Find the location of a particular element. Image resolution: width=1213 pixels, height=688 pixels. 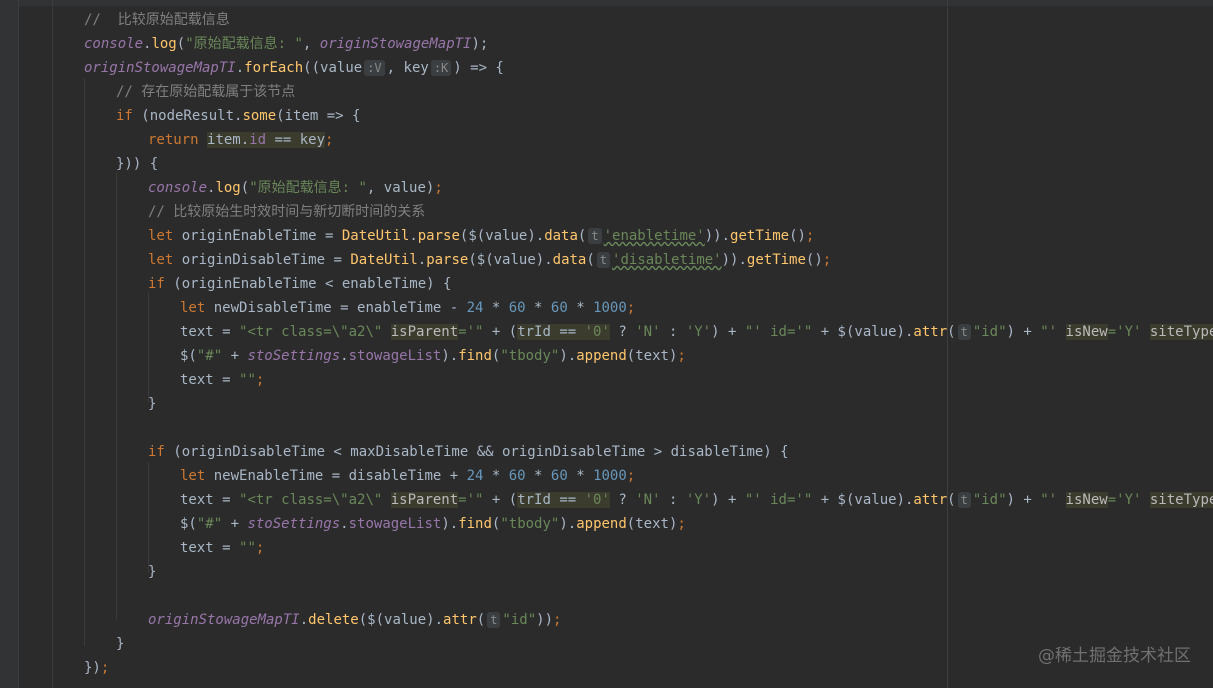

type-hint: :K is located at coordinates (441, 68).